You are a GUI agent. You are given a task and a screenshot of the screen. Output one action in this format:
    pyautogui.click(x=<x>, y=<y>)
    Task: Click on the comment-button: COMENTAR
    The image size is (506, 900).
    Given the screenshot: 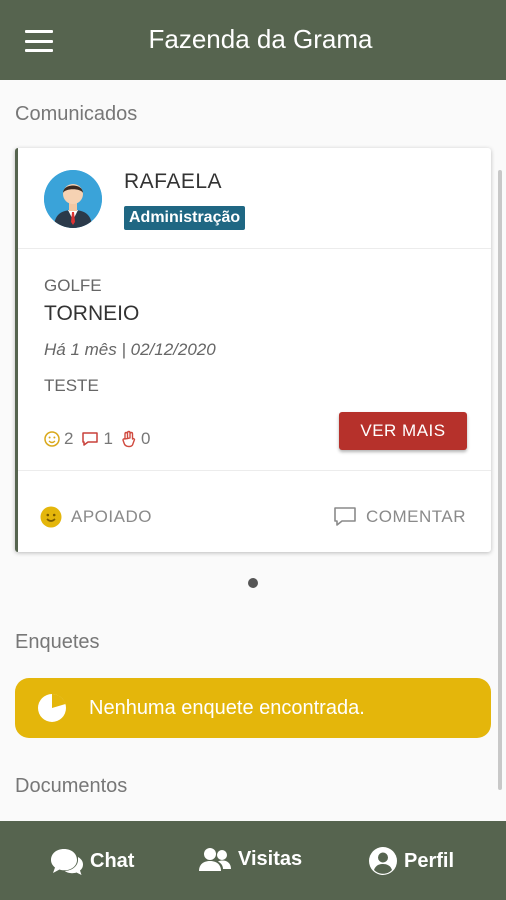 What is the action you would take?
    pyautogui.click(x=399, y=517)
    